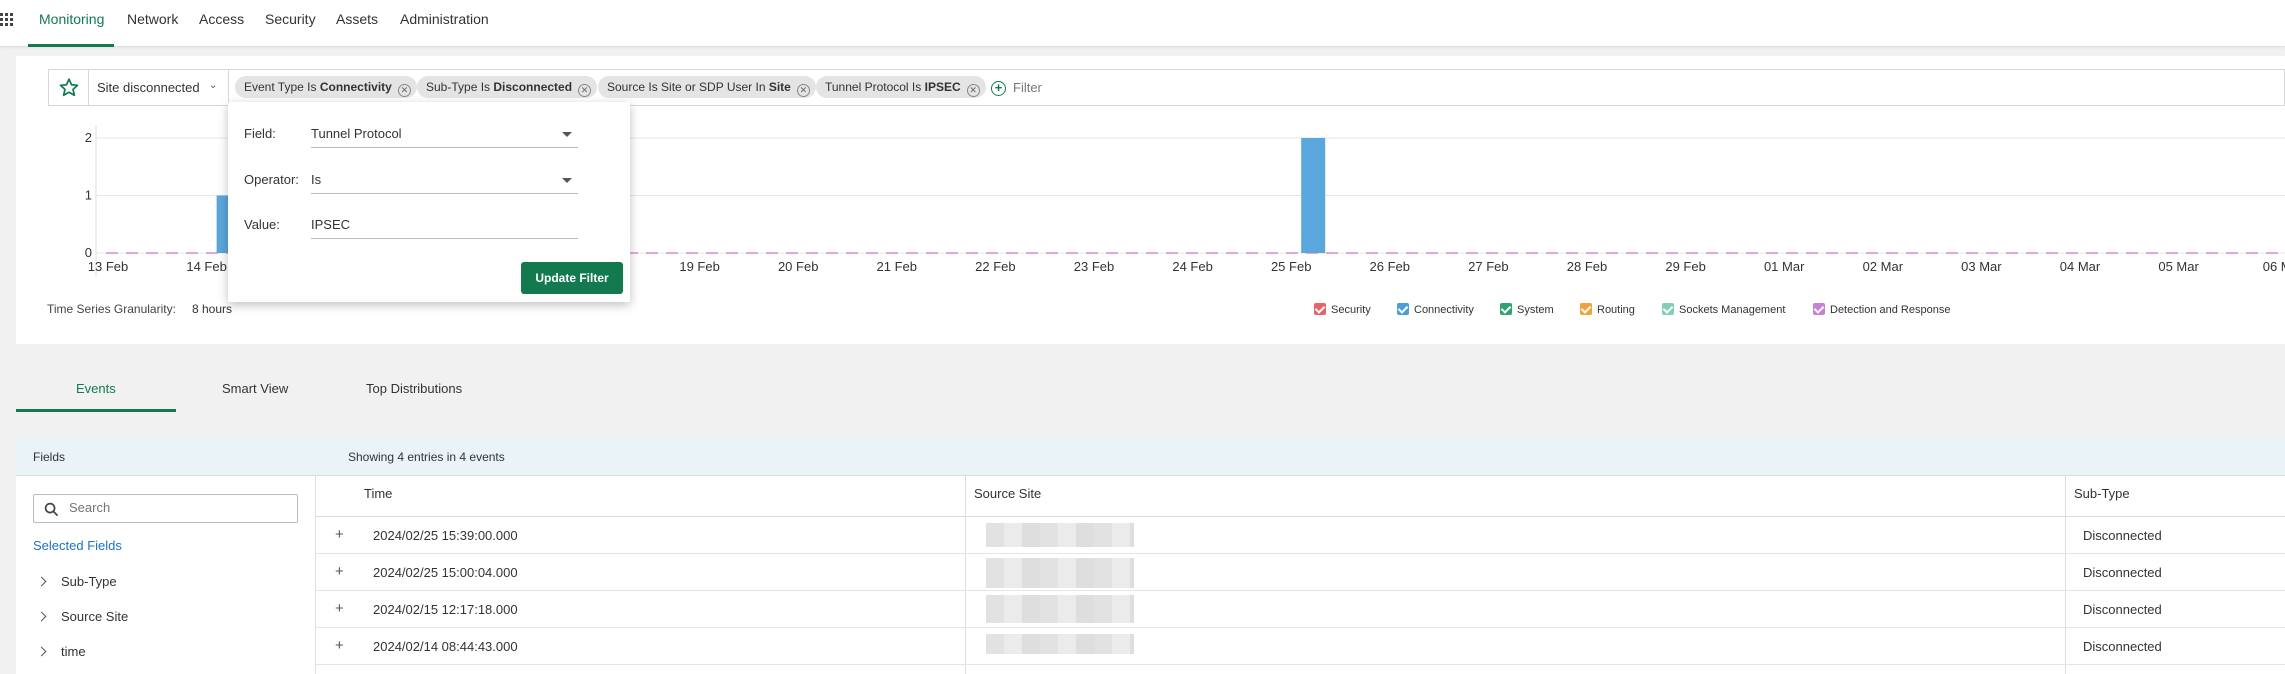  Describe the element at coordinates (152, 19) in the screenshot. I see `nav-network: Network` at that location.